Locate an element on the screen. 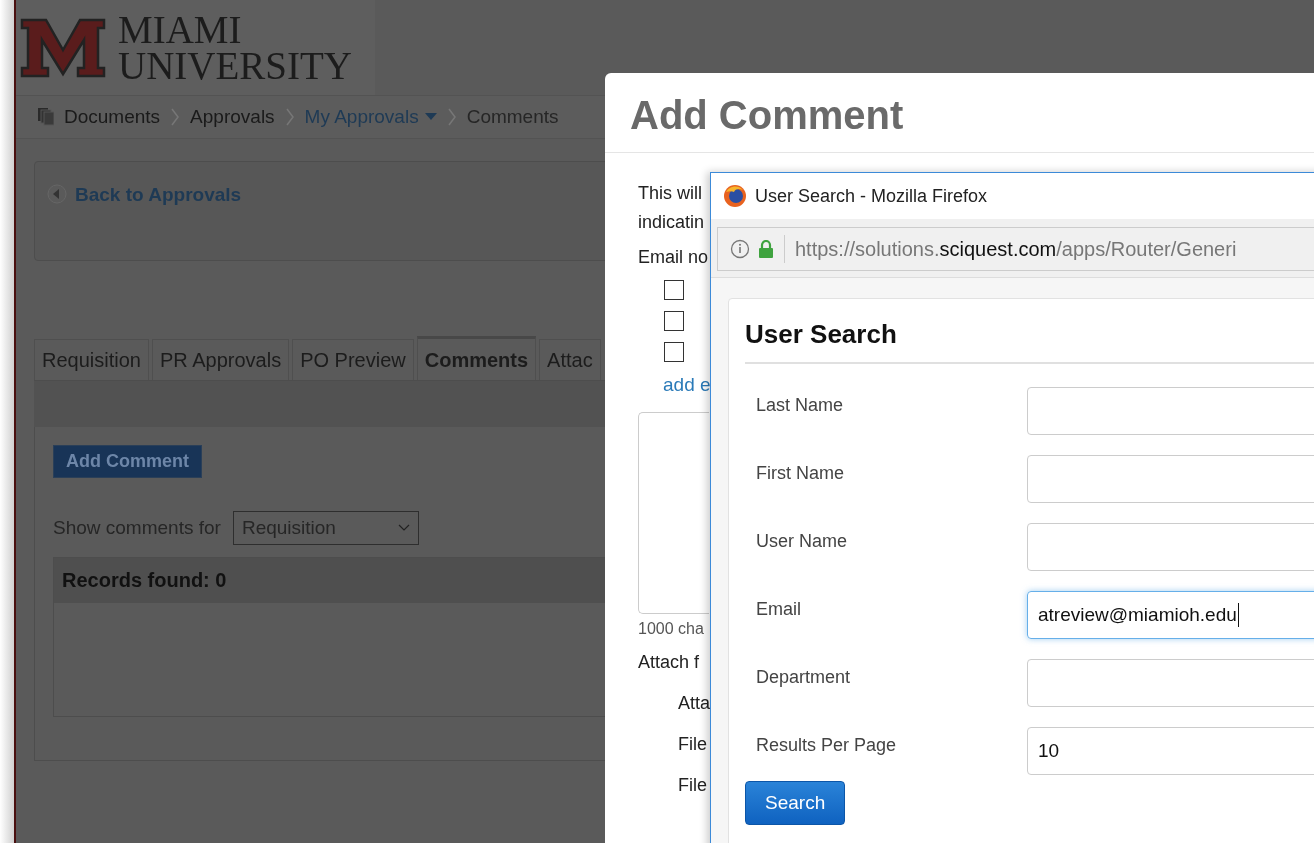  breadcrumb-link: Documents is located at coordinates (112, 117).